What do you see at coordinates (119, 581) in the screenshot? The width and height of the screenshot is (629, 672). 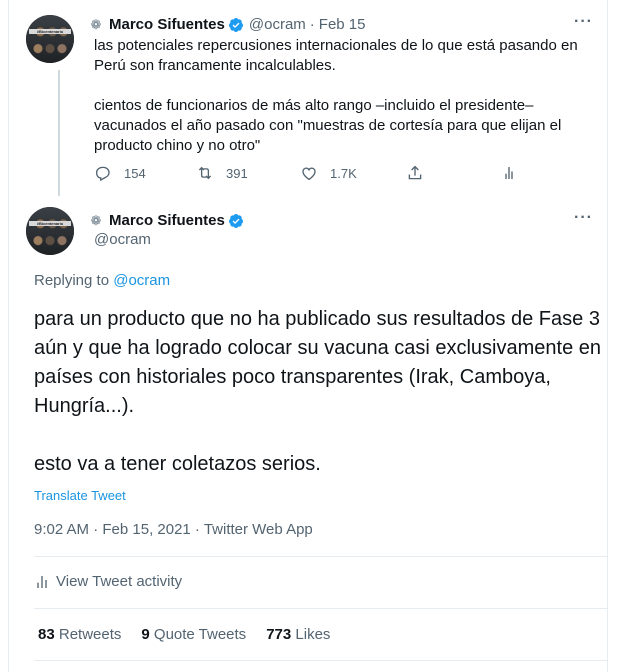 I see `activity-label: View Tweet activity` at bounding box center [119, 581].